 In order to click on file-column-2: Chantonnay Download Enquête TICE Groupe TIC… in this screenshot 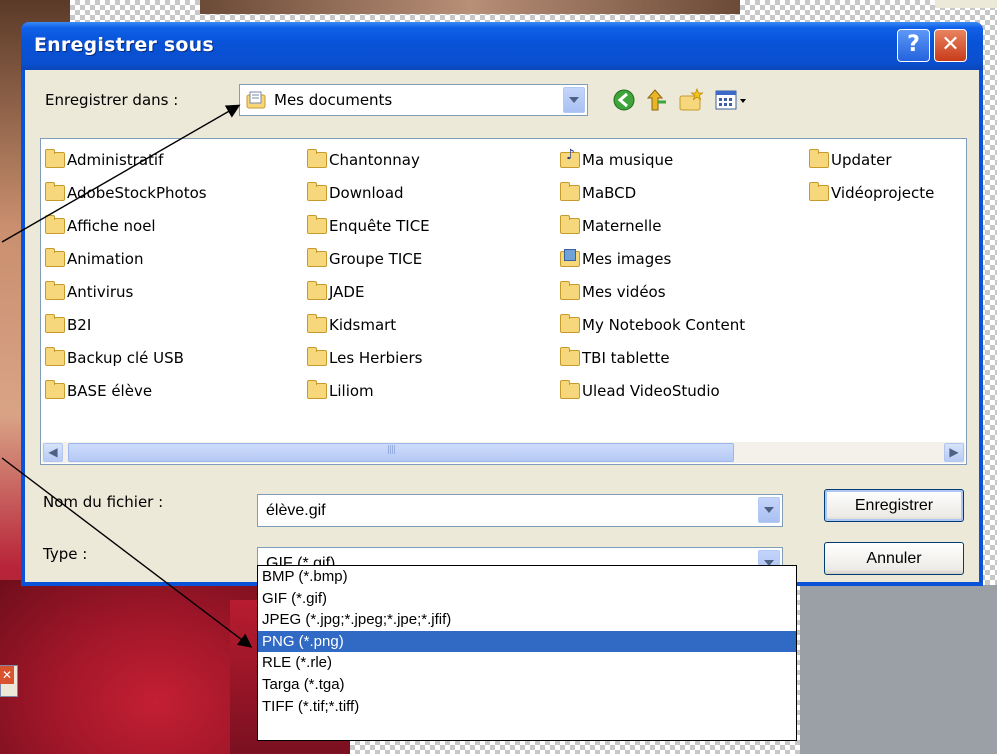, I will do `click(368, 275)`.